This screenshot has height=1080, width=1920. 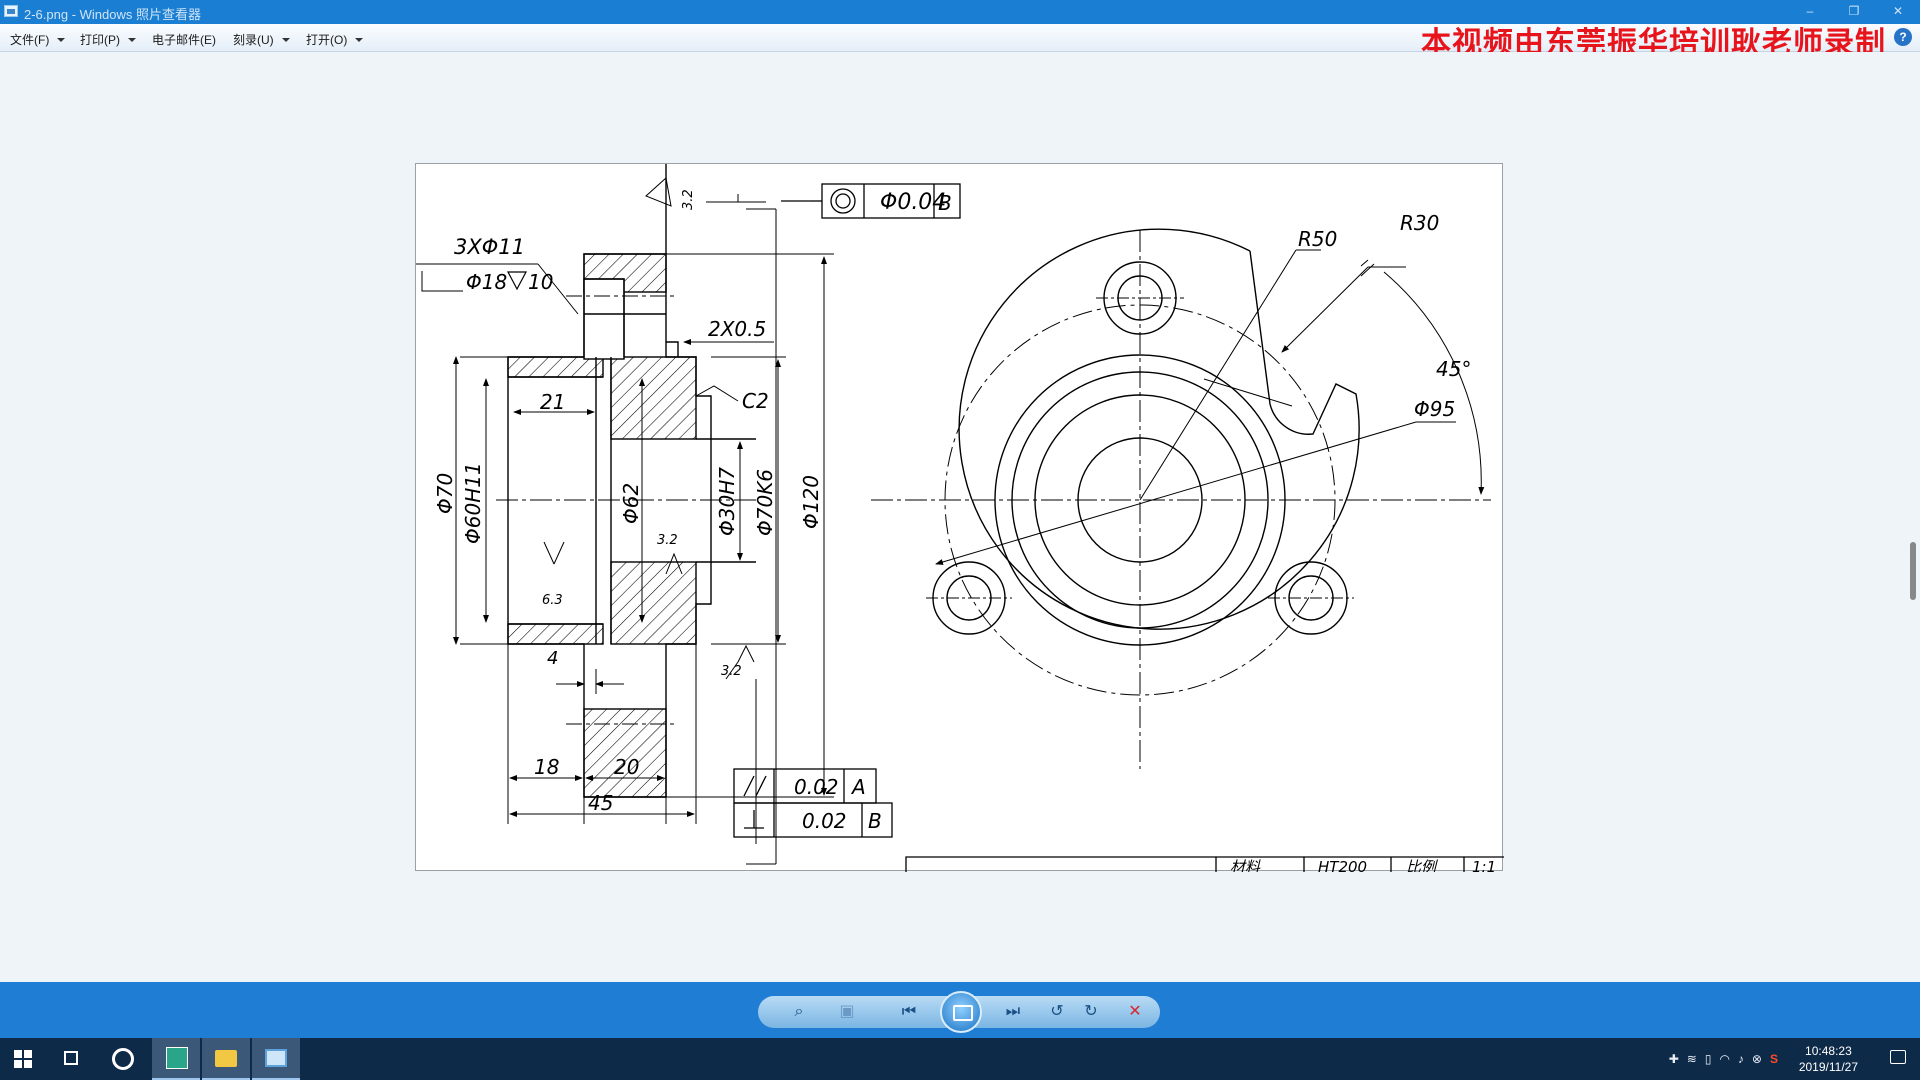 I want to click on counterbore-count: 3XΦ11, so click(x=489, y=247).